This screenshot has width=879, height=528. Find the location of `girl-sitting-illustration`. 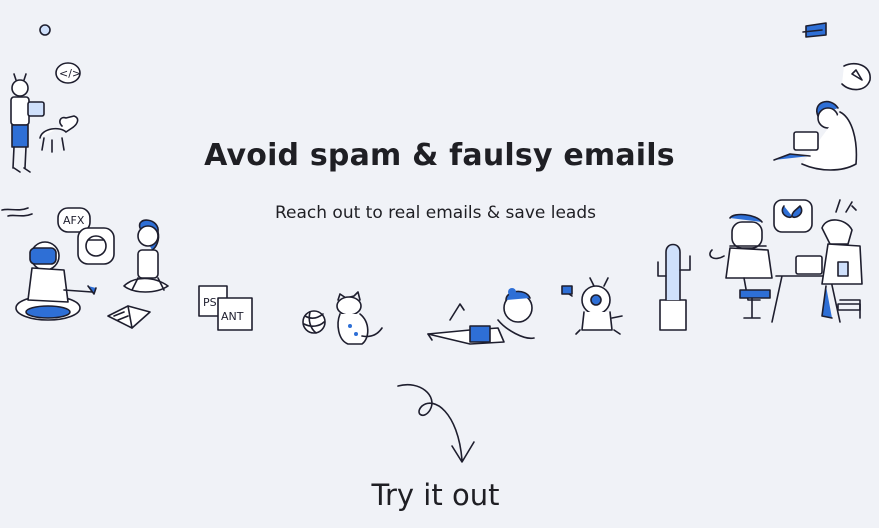

girl-sitting-illustration is located at coordinates (146, 256).